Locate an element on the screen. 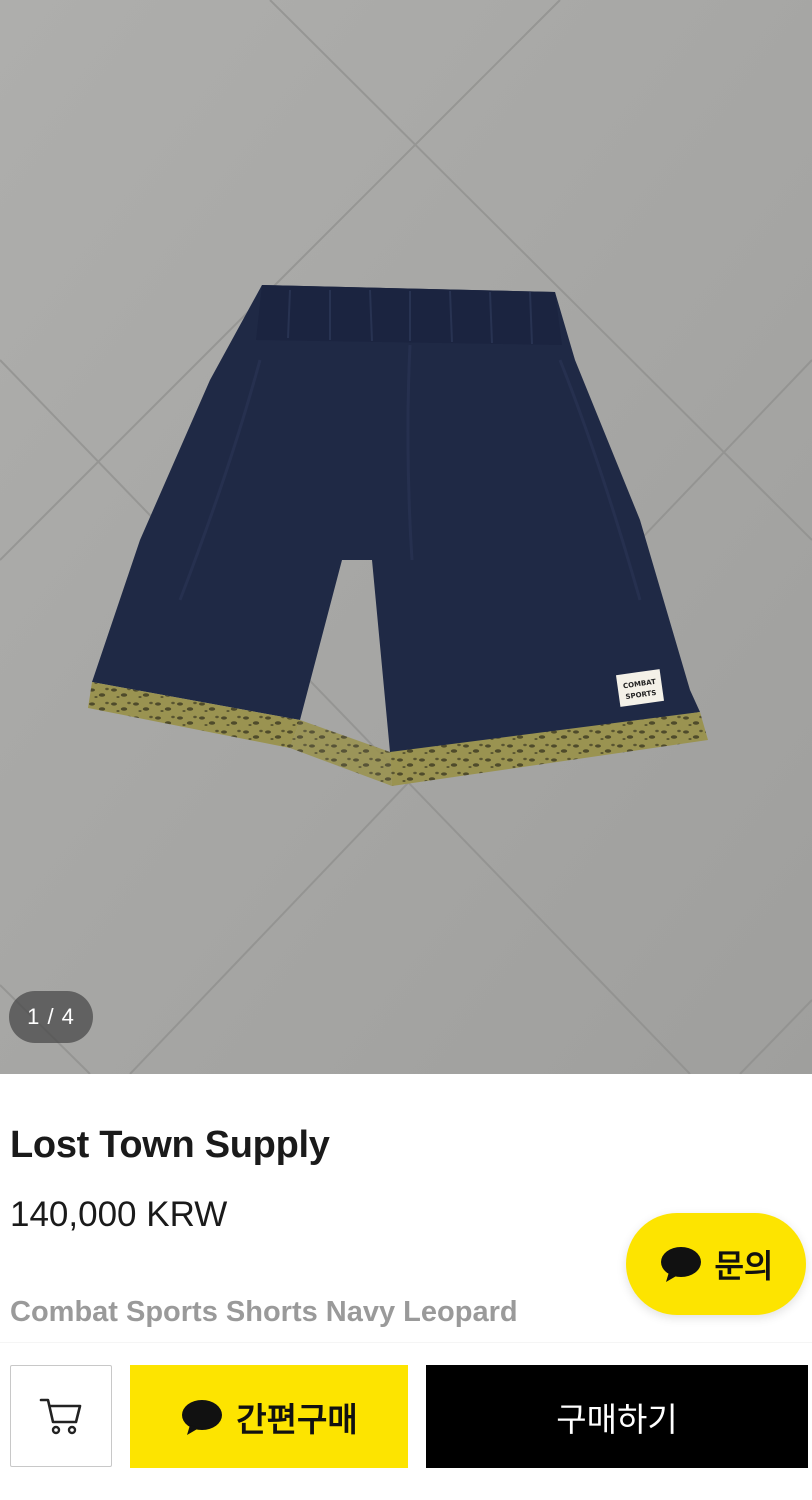 Image resolution: width=812 pixels, height=1500 pixels. cart-icon is located at coordinates (60, 1416).